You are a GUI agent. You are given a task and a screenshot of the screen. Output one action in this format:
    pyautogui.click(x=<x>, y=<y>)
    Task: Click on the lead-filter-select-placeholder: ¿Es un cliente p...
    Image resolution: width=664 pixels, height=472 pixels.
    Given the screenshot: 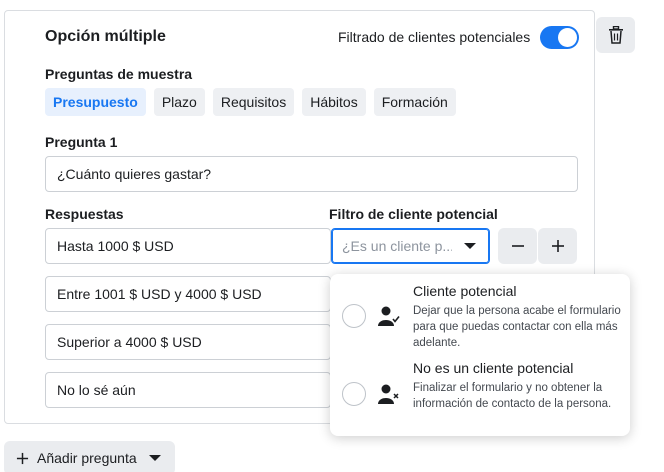 What is the action you would take?
    pyautogui.click(x=397, y=246)
    